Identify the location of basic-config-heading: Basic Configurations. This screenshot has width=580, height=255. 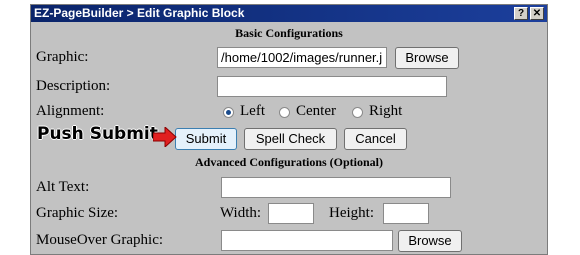
(289, 33).